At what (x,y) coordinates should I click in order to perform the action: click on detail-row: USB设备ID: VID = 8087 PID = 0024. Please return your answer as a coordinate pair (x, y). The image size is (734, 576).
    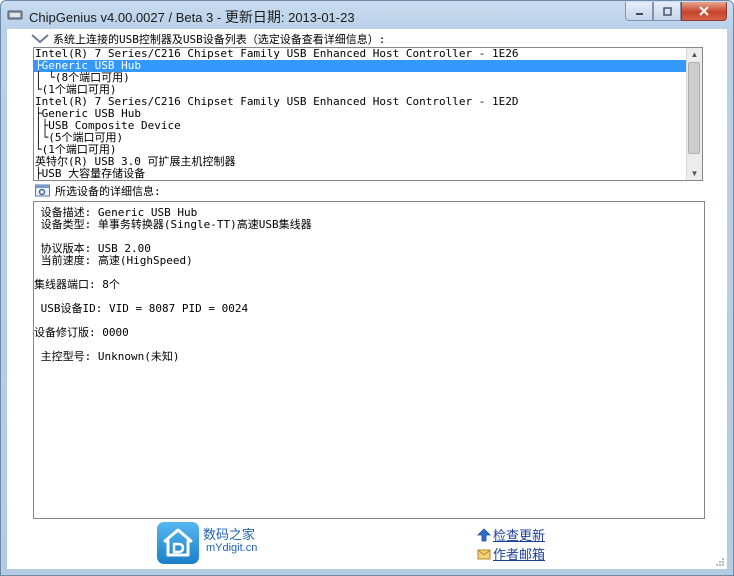
    Looking at the image, I should click on (141, 308).